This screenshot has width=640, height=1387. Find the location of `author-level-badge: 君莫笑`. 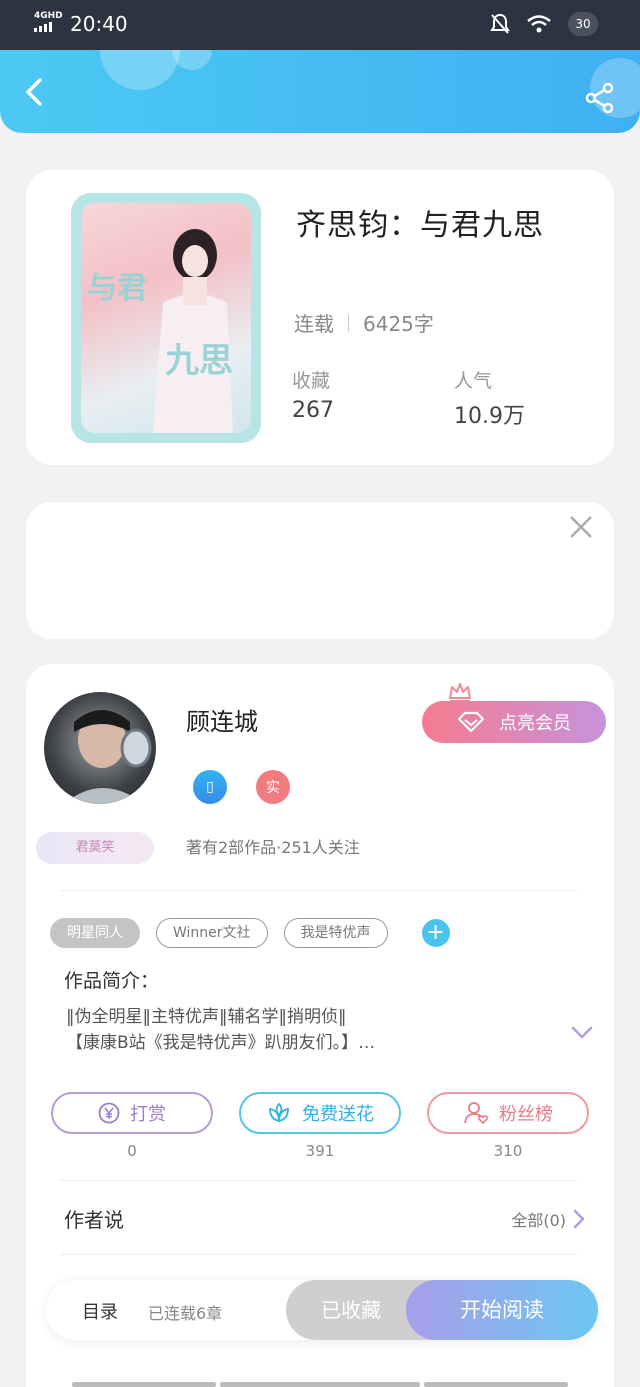

author-level-badge: 君莫笑 is located at coordinates (95, 848).